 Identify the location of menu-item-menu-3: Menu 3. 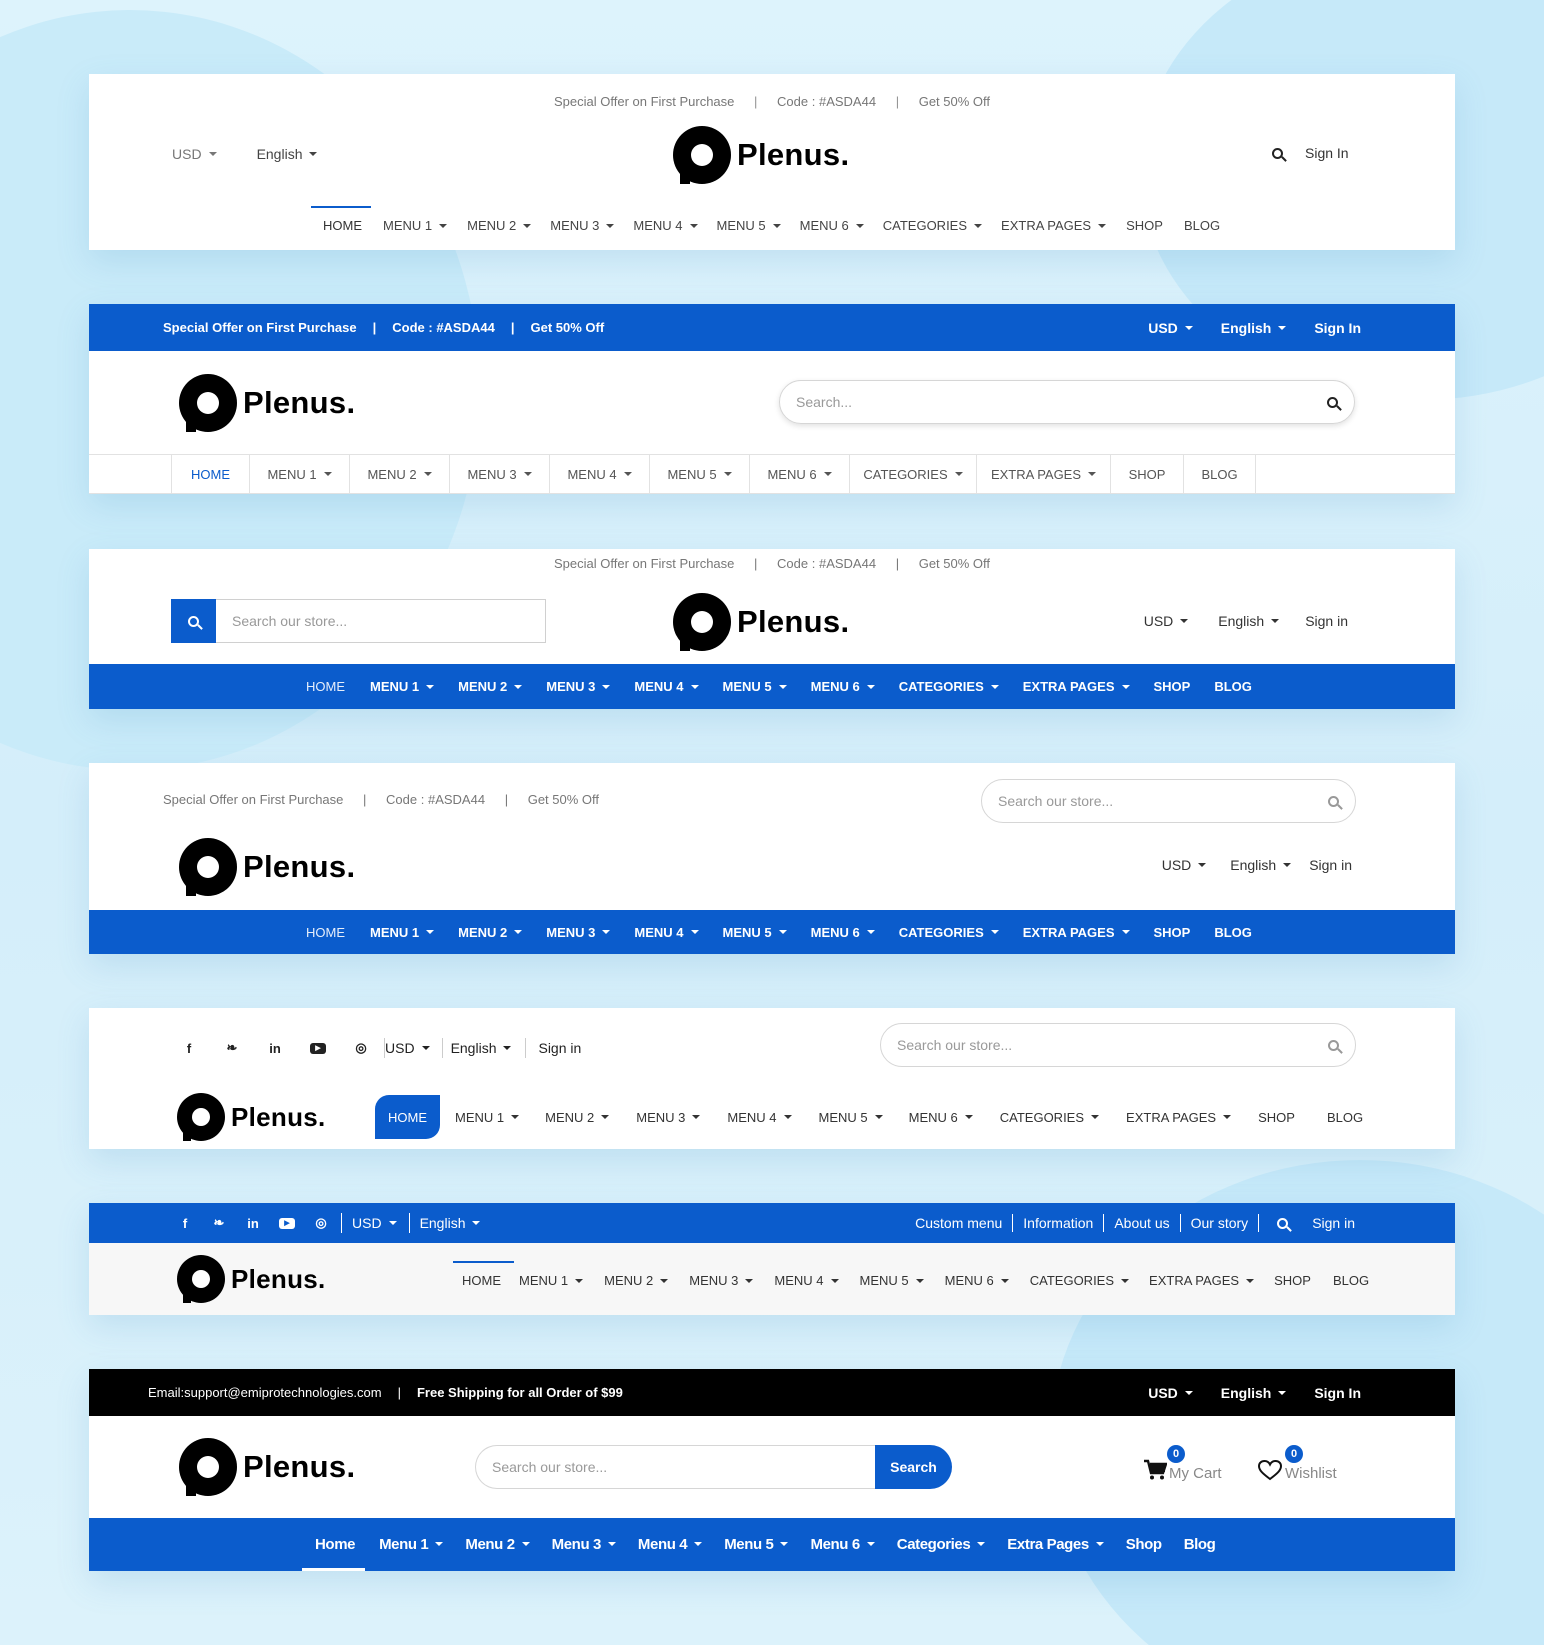
(584, 1544).